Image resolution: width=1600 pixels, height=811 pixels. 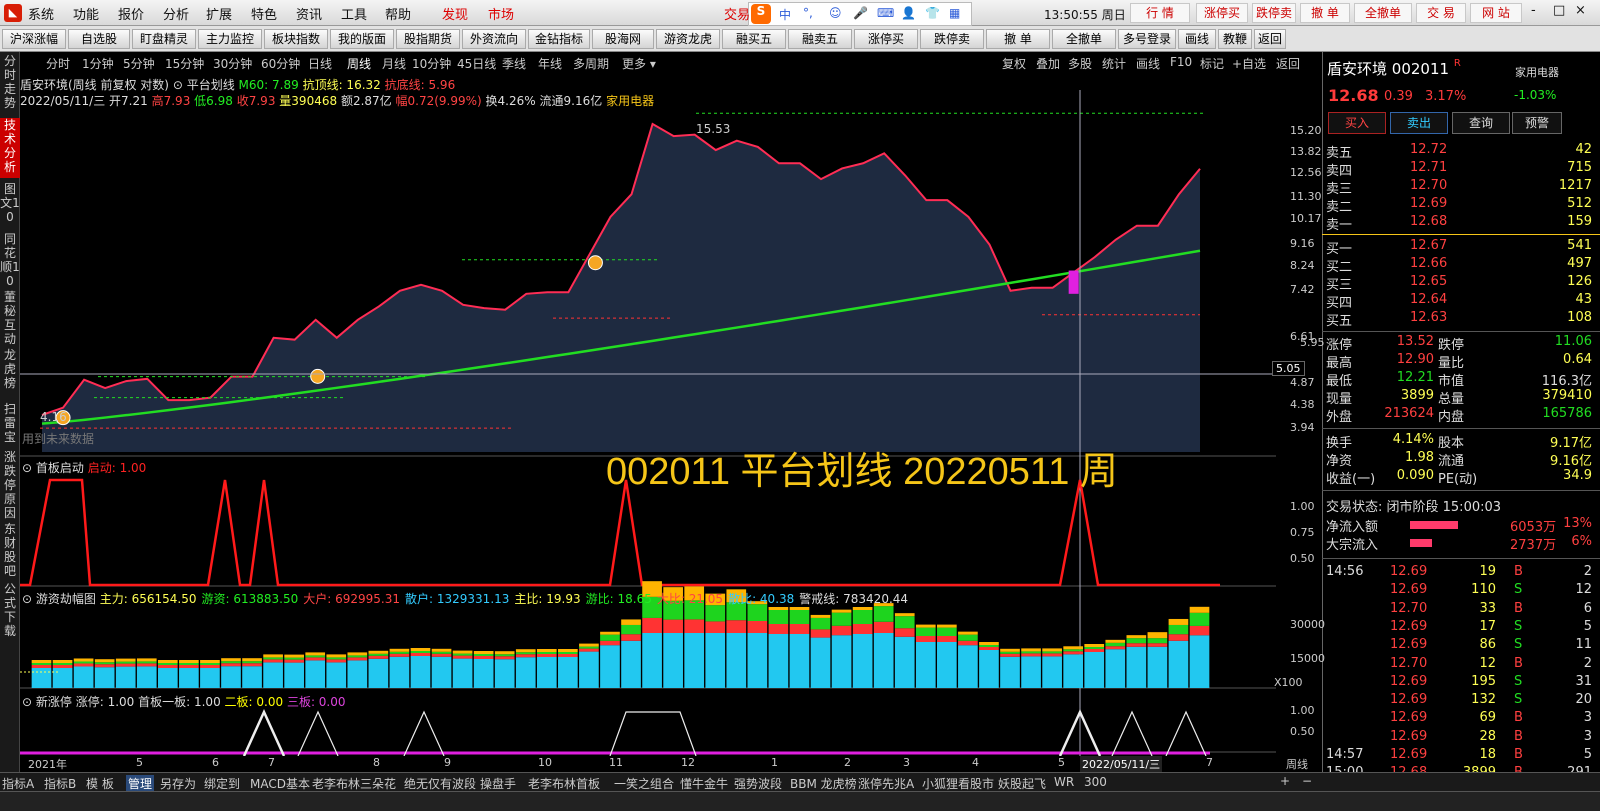 I want to click on toolbar-button-3: 主力监控, so click(x=230, y=39).